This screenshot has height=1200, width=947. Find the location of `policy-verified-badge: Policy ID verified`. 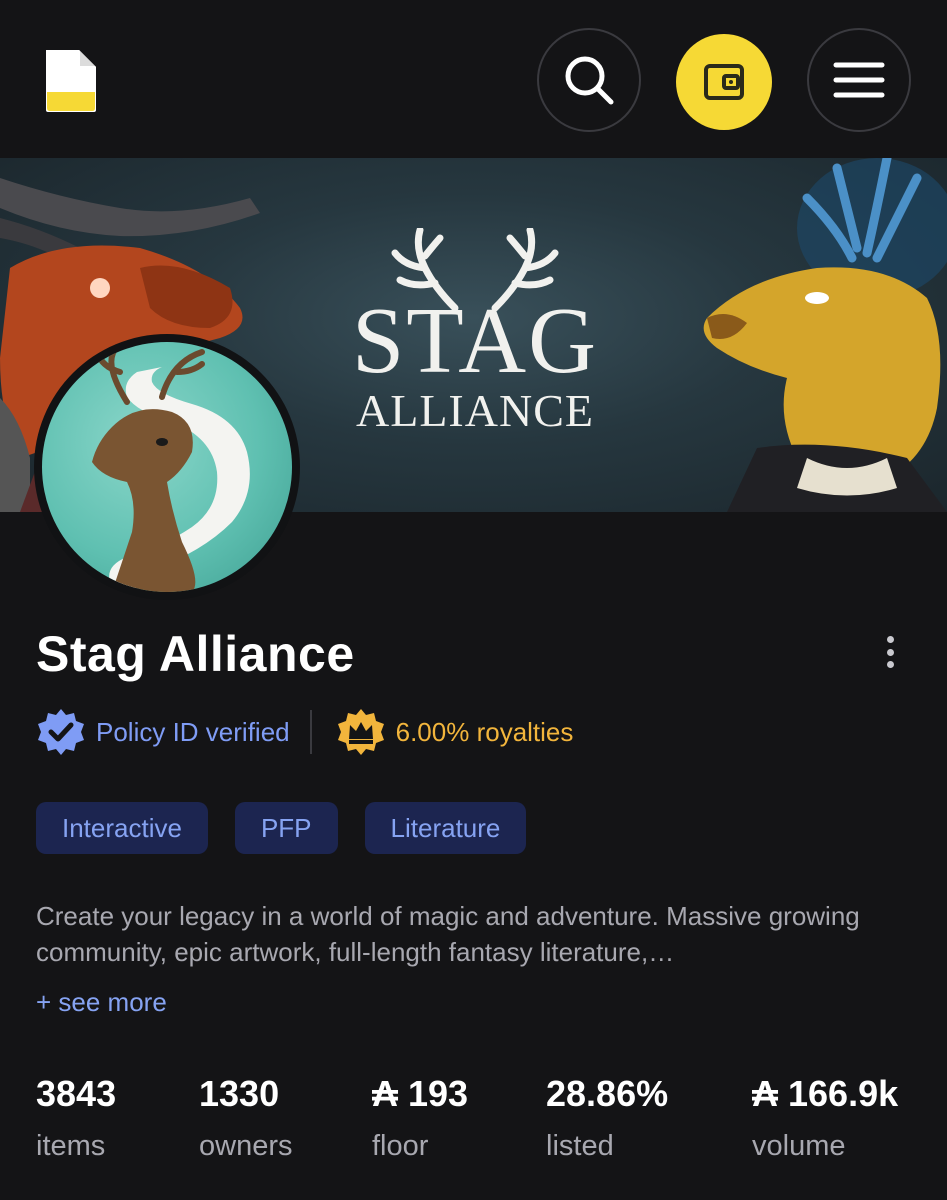

policy-verified-badge: Policy ID verified is located at coordinates (163, 732).